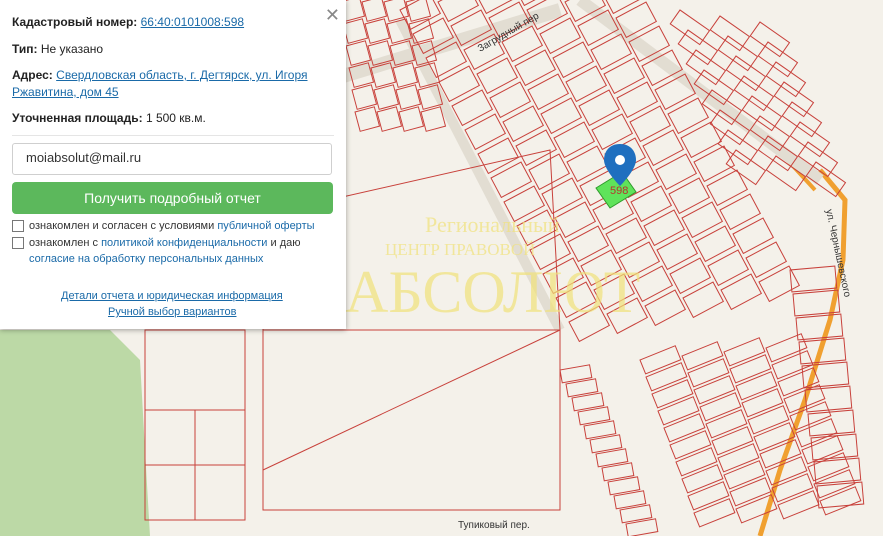  Describe the element at coordinates (64, 243) in the screenshot. I see `privacy-consent-label: ознакомлен с` at that location.